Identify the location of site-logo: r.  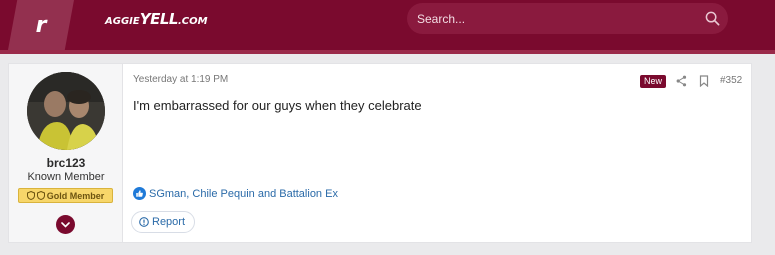
(41, 25).